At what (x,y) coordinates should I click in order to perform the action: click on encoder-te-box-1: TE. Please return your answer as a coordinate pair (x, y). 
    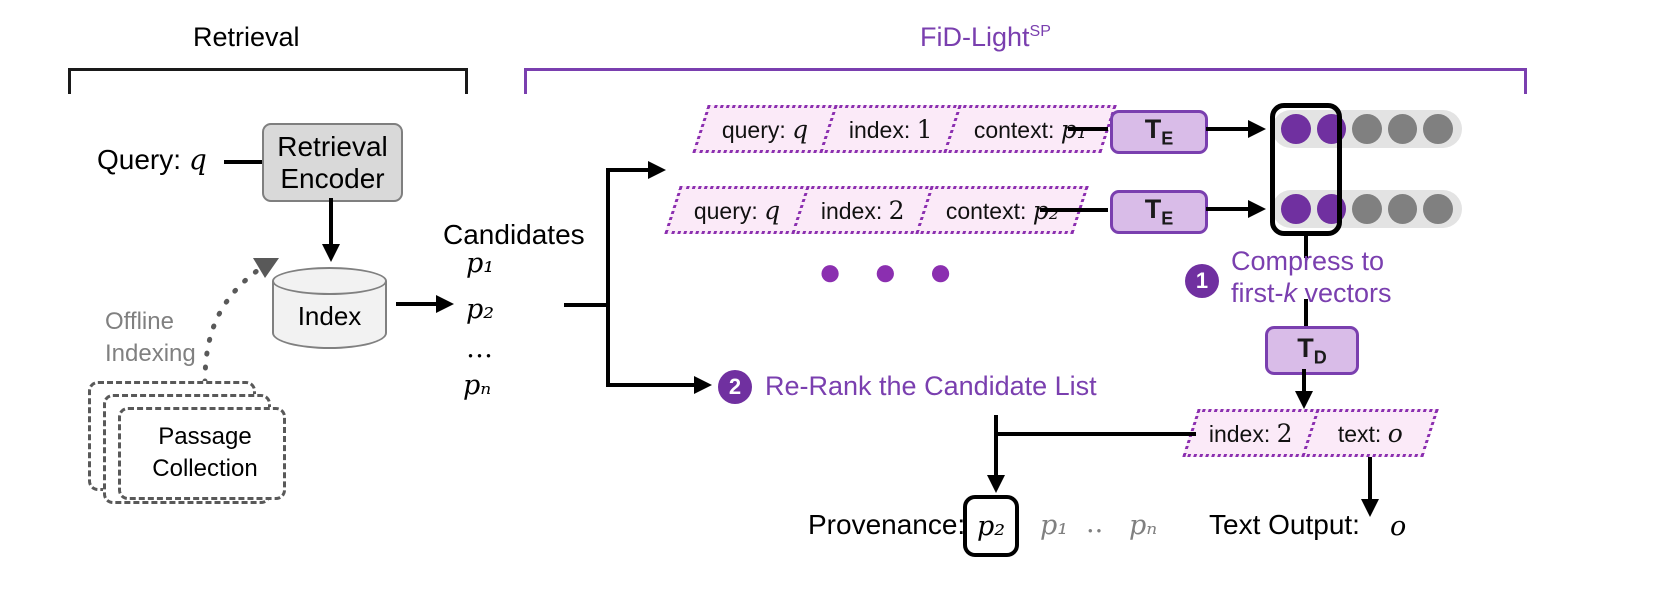
    Looking at the image, I should click on (1159, 132).